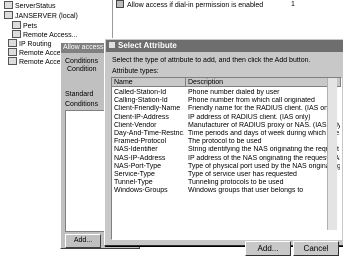 This screenshot has height=256, width=343. I want to click on attribute-name: Client-Vendor, so click(135, 125).